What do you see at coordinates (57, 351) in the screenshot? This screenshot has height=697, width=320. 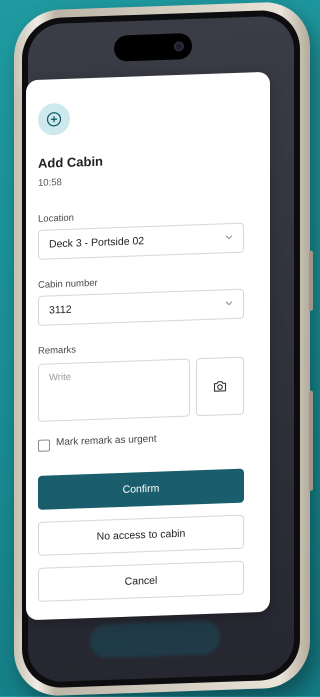 I see `remarks-label: Remarks` at bounding box center [57, 351].